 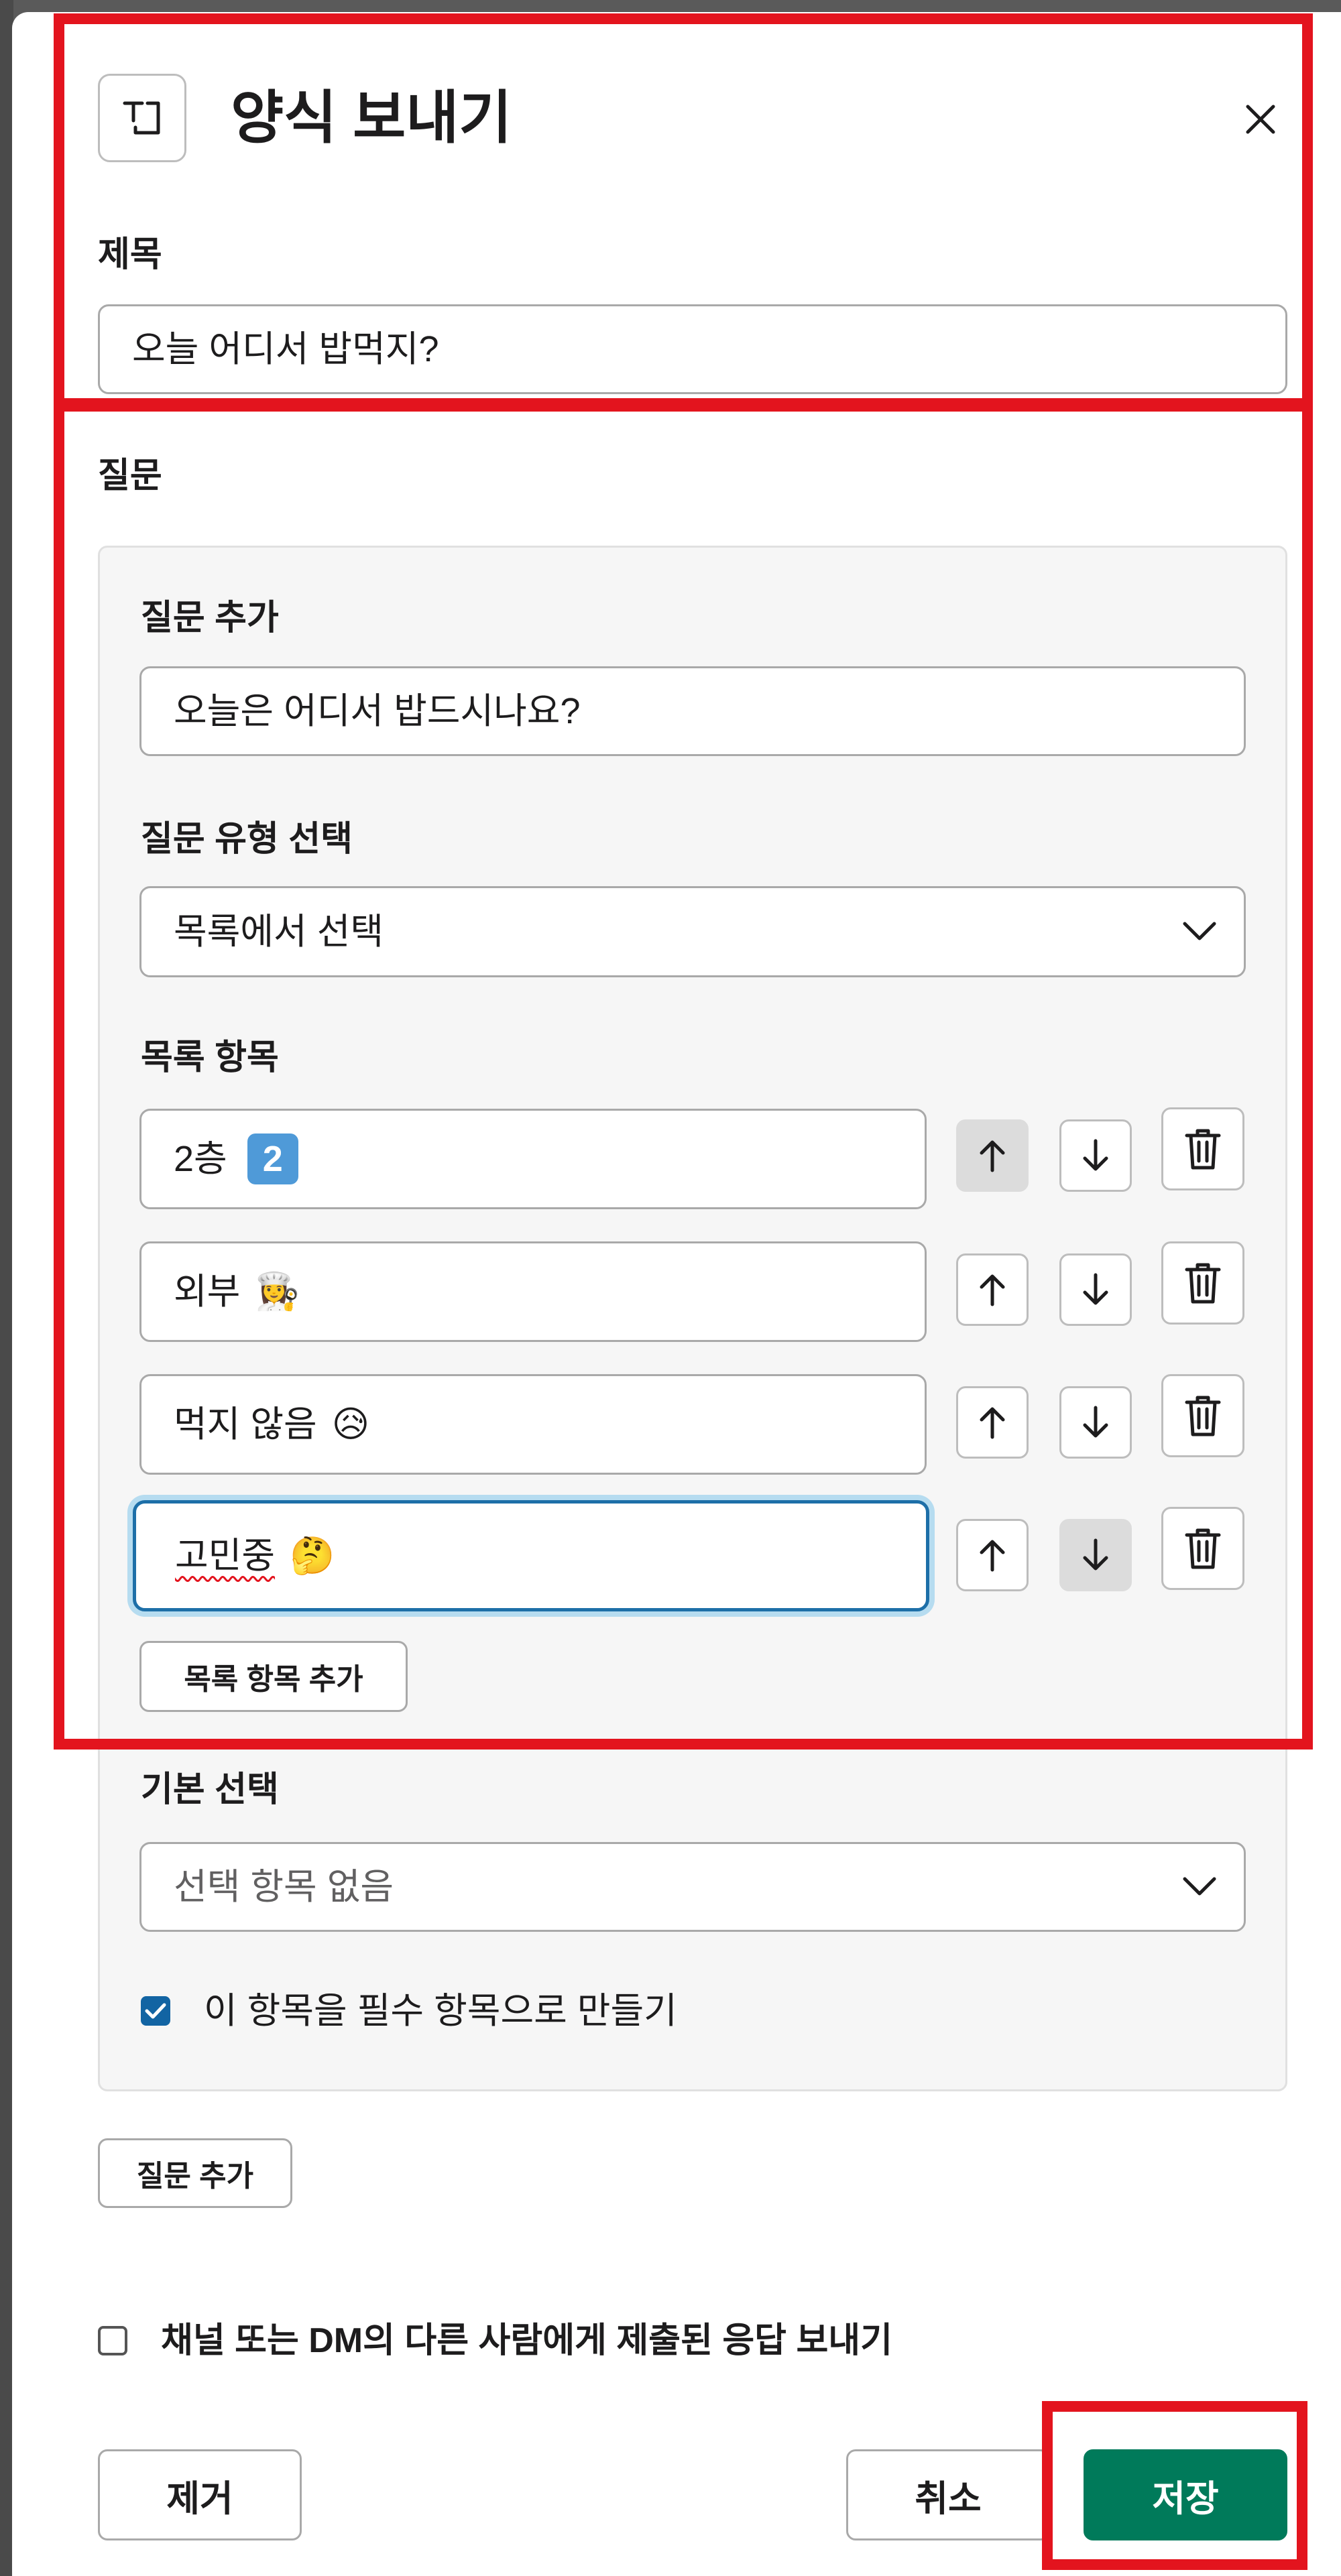 What do you see at coordinates (692, 1887) in the screenshot?
I see `default-selection-select: 선택 항목 없음` at bounding box center [692, 1887].